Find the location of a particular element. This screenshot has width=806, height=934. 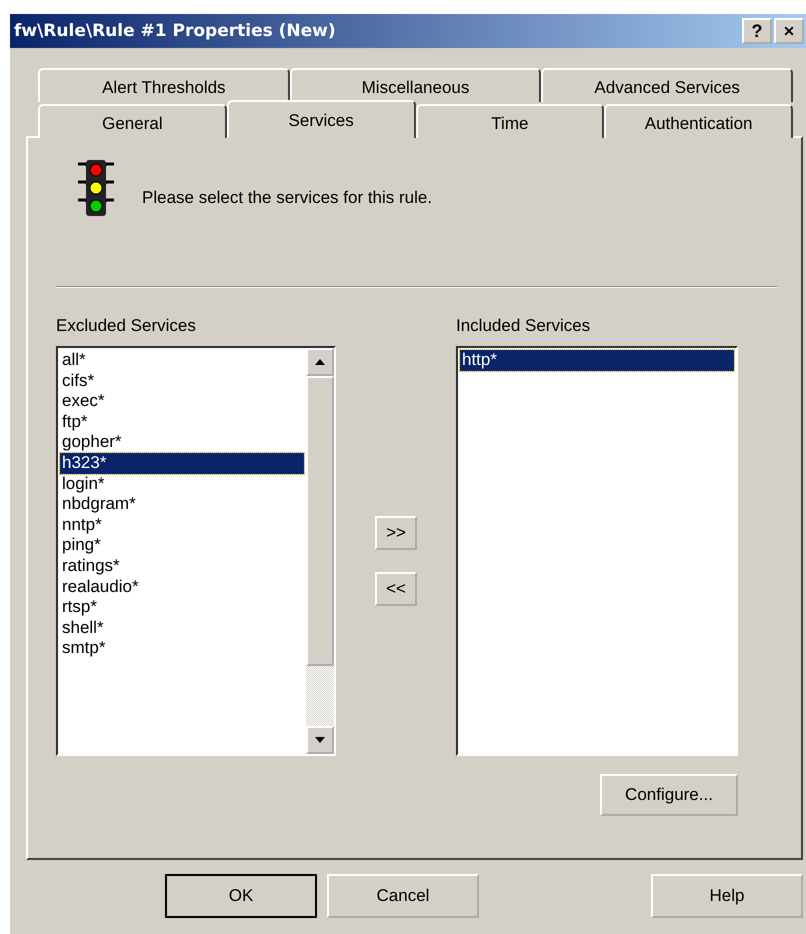

tab: Alert Thresholds is located at coordinates (164, 85).